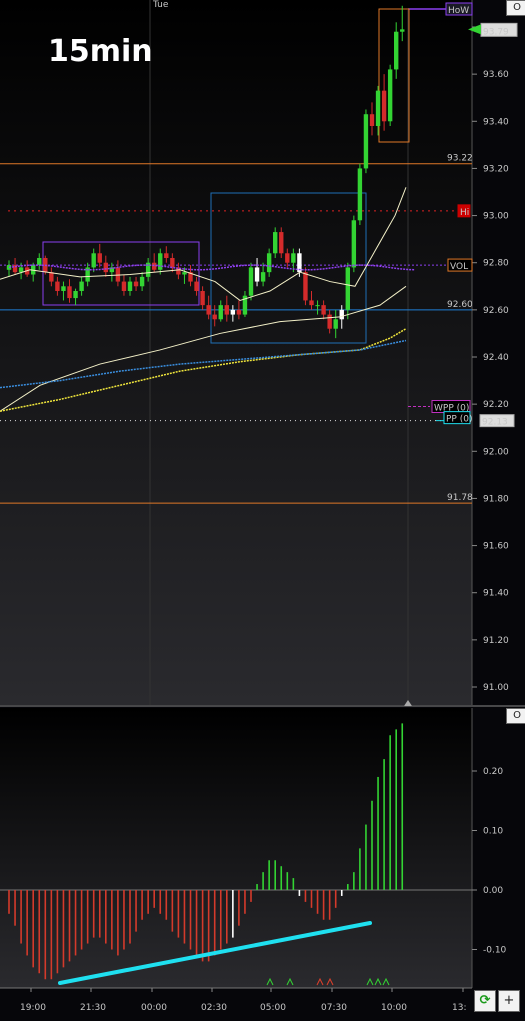 Image resolution: width=525 pixels, height=1021 pixels. Describe the element at coordinates (273, 1008) in the screenshot. I see `time-tick-label: 05:00` at that location.